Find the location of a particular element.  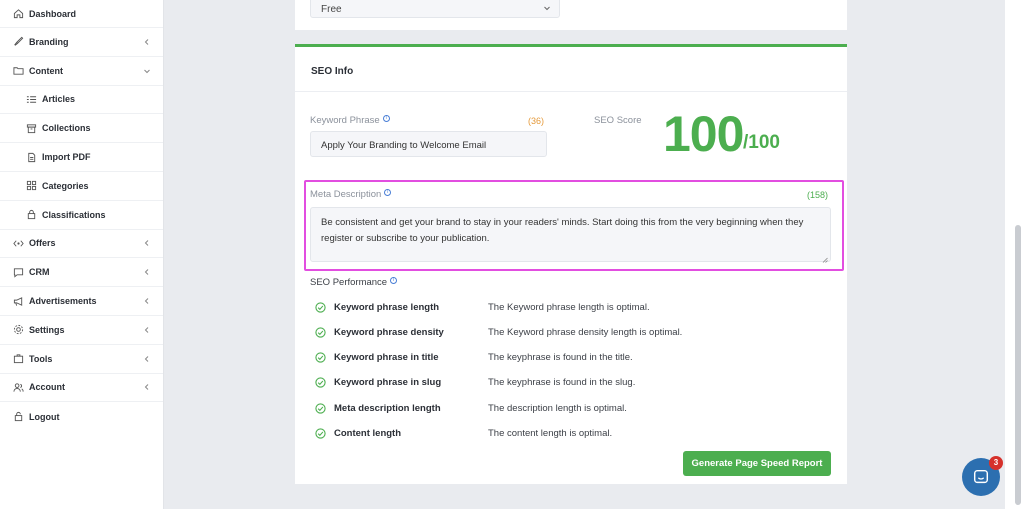

sidebar-item-account: Account is located at coordinates (81, 388).